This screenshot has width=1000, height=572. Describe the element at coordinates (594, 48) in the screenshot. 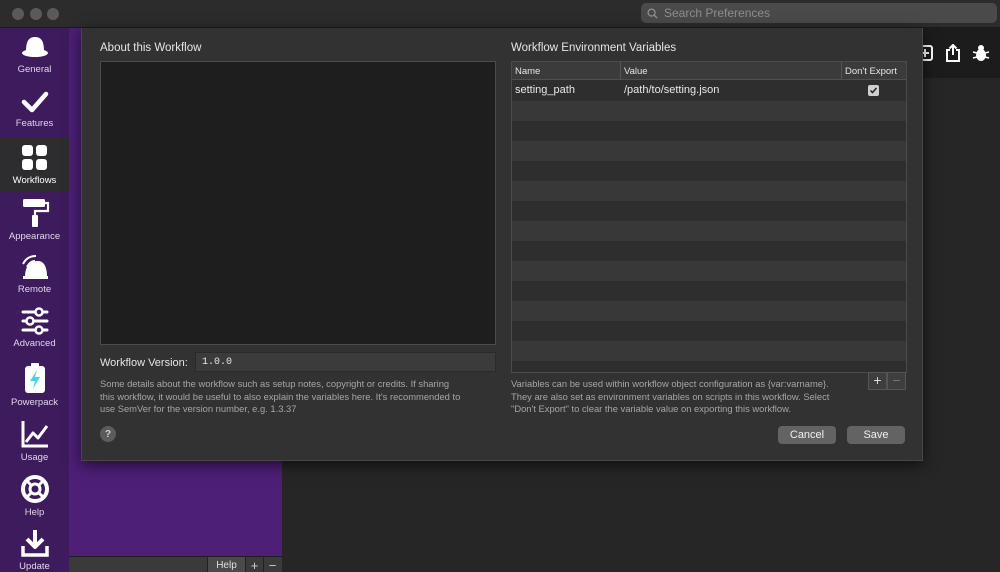

I see `env-variables-heading: Workflow Environment Variables` at that location.